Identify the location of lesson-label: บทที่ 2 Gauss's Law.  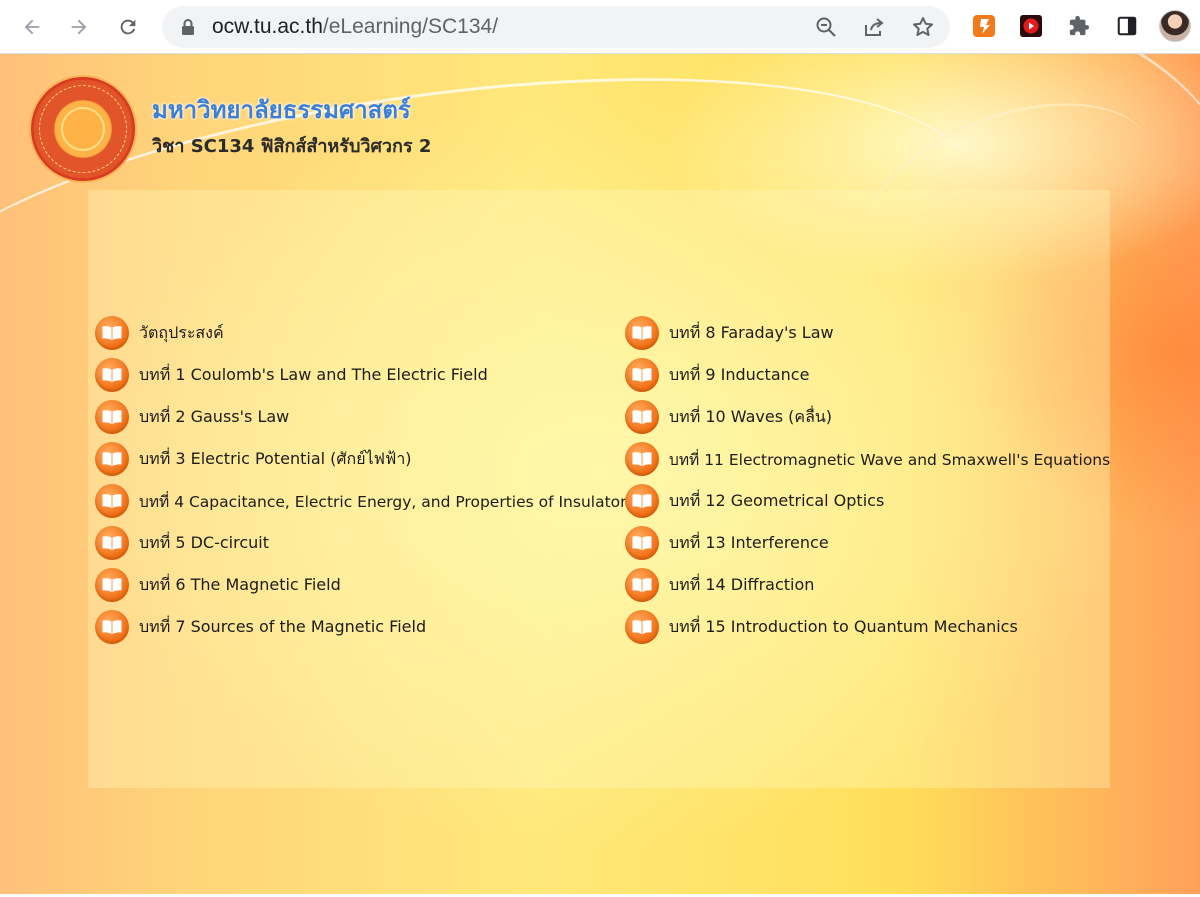
(214, 416).